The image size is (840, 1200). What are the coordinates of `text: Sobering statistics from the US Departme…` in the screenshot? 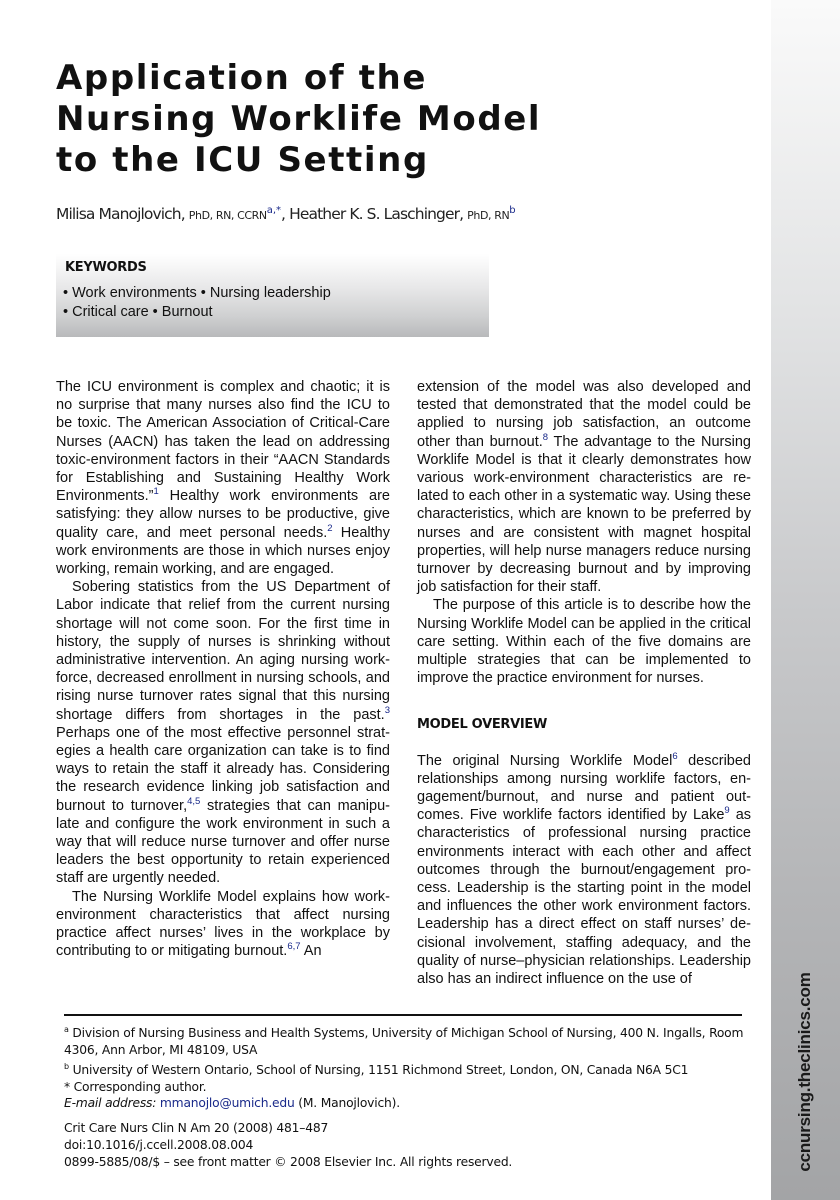 It's located at (223, 651).